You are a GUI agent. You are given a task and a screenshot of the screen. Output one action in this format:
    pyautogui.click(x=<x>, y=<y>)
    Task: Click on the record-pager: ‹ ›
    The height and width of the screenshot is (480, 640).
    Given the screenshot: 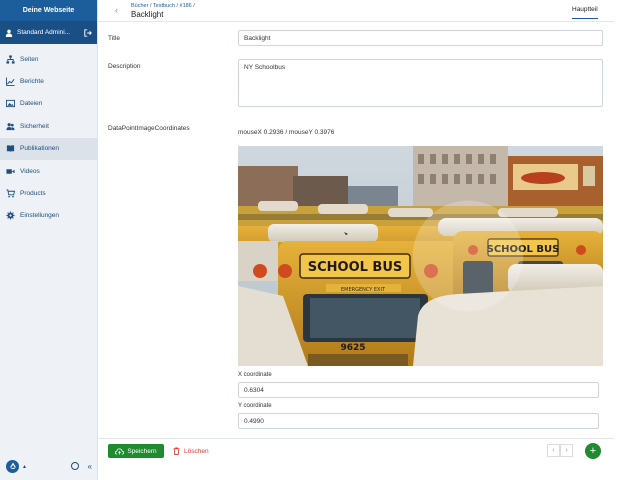 What is the action you would take?
    pyautogui.click(x=560, y=450)
    